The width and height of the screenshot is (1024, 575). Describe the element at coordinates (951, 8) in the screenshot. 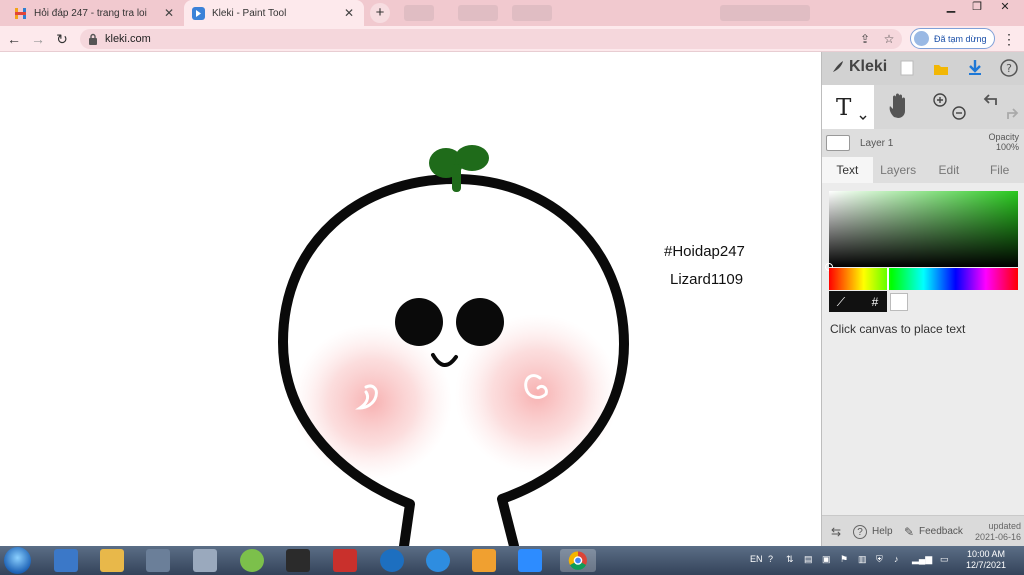

I see `minimize-icon: ▁` at that location.